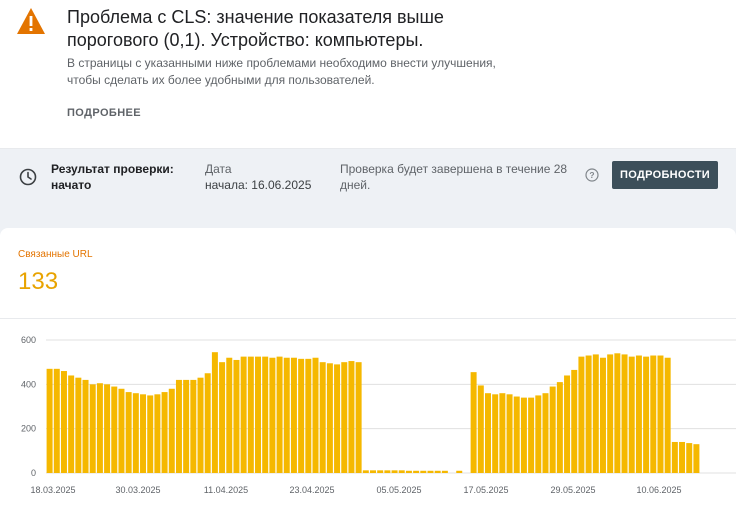 The width and height of the screenshot is (736, 512). What do you see at coordinates (28, 177) in the screenshot?
I see `clock-icon` at bounding box center [28, 177].